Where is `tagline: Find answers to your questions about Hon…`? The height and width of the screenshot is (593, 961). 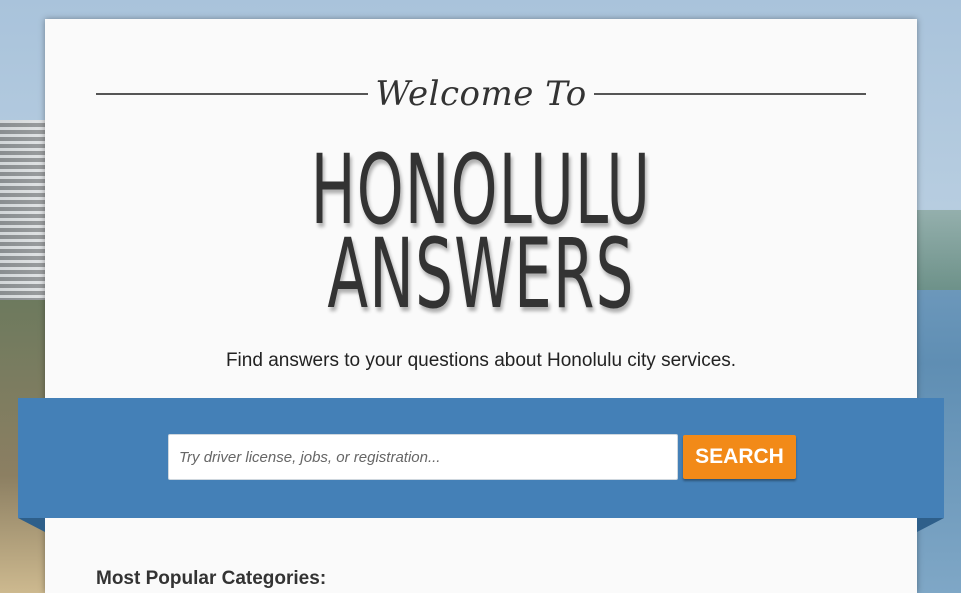 tagline: Find answers to your questions about Hon… is located at coordinates (481, 360).